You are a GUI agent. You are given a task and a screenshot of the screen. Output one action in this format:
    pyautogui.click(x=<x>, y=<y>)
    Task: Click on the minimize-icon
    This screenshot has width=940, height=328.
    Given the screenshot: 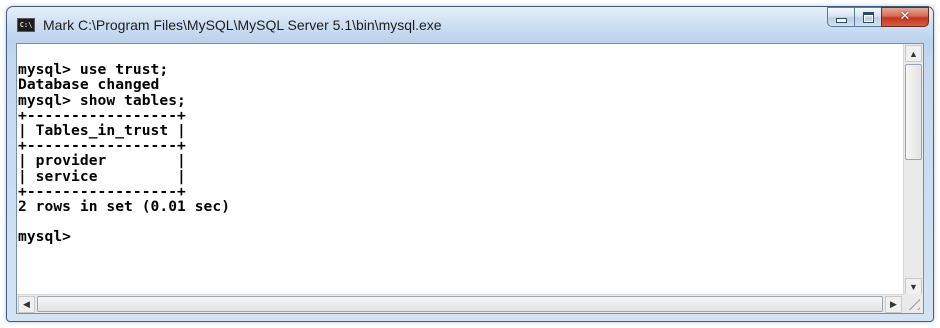 What is the action you would take?
    pyautogui.click(x=841, y=20)
    